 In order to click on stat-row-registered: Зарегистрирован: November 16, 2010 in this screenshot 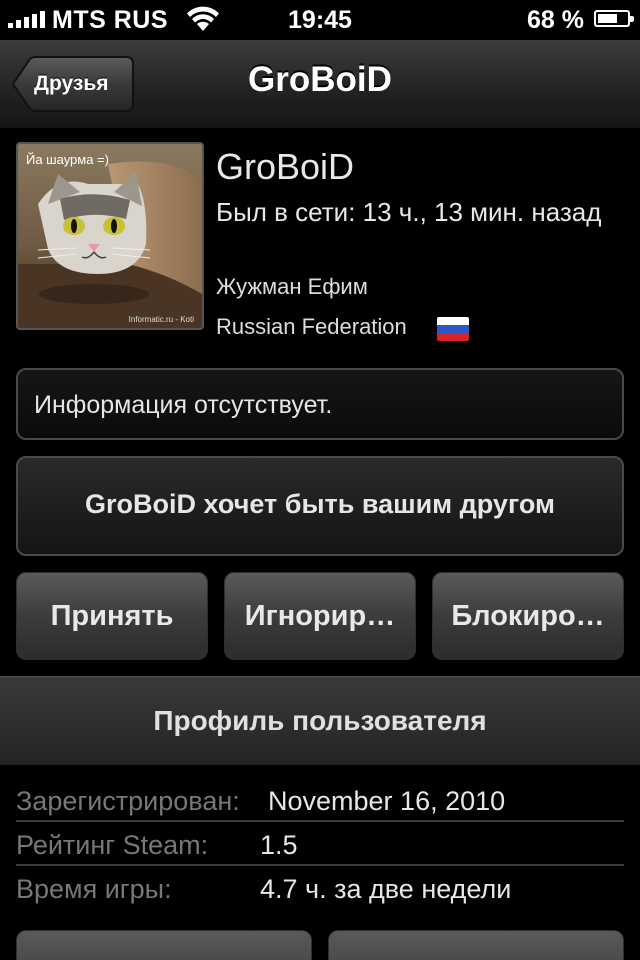, I will do `click(320, 800)`.